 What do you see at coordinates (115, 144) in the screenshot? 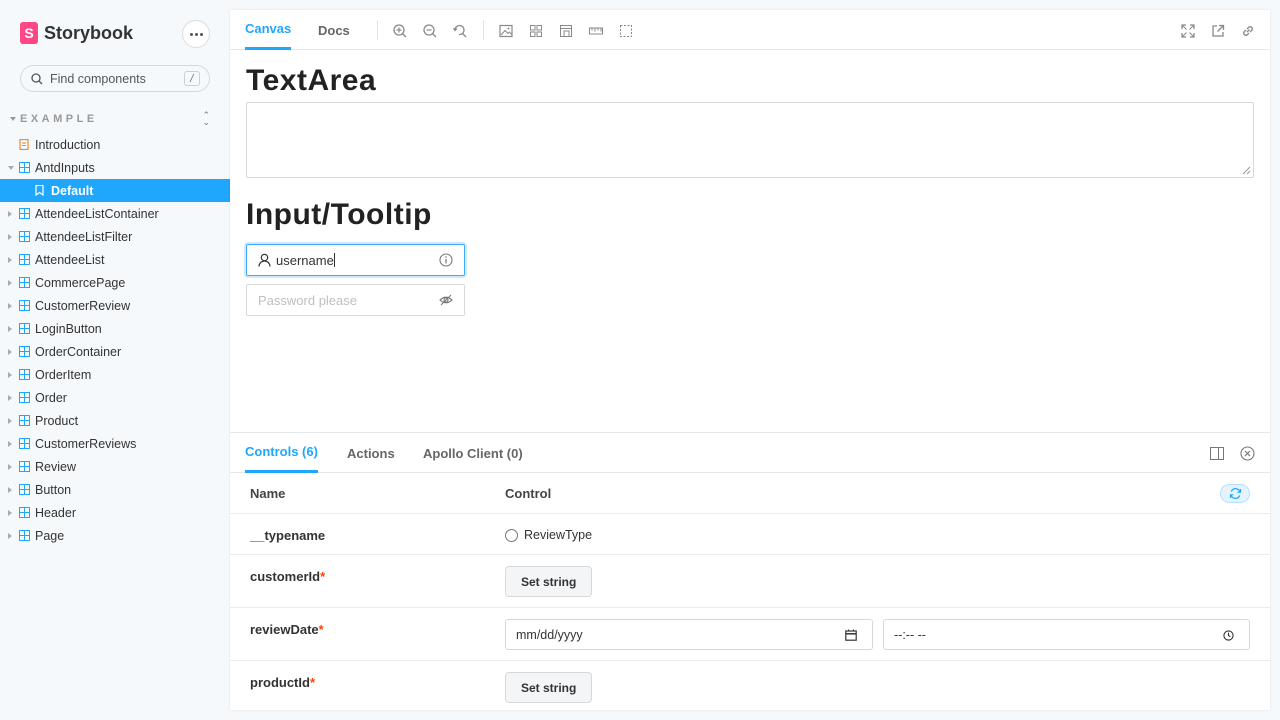
I see `sidebar-item-introduction: Introduction` at bounding box center [115, 144].